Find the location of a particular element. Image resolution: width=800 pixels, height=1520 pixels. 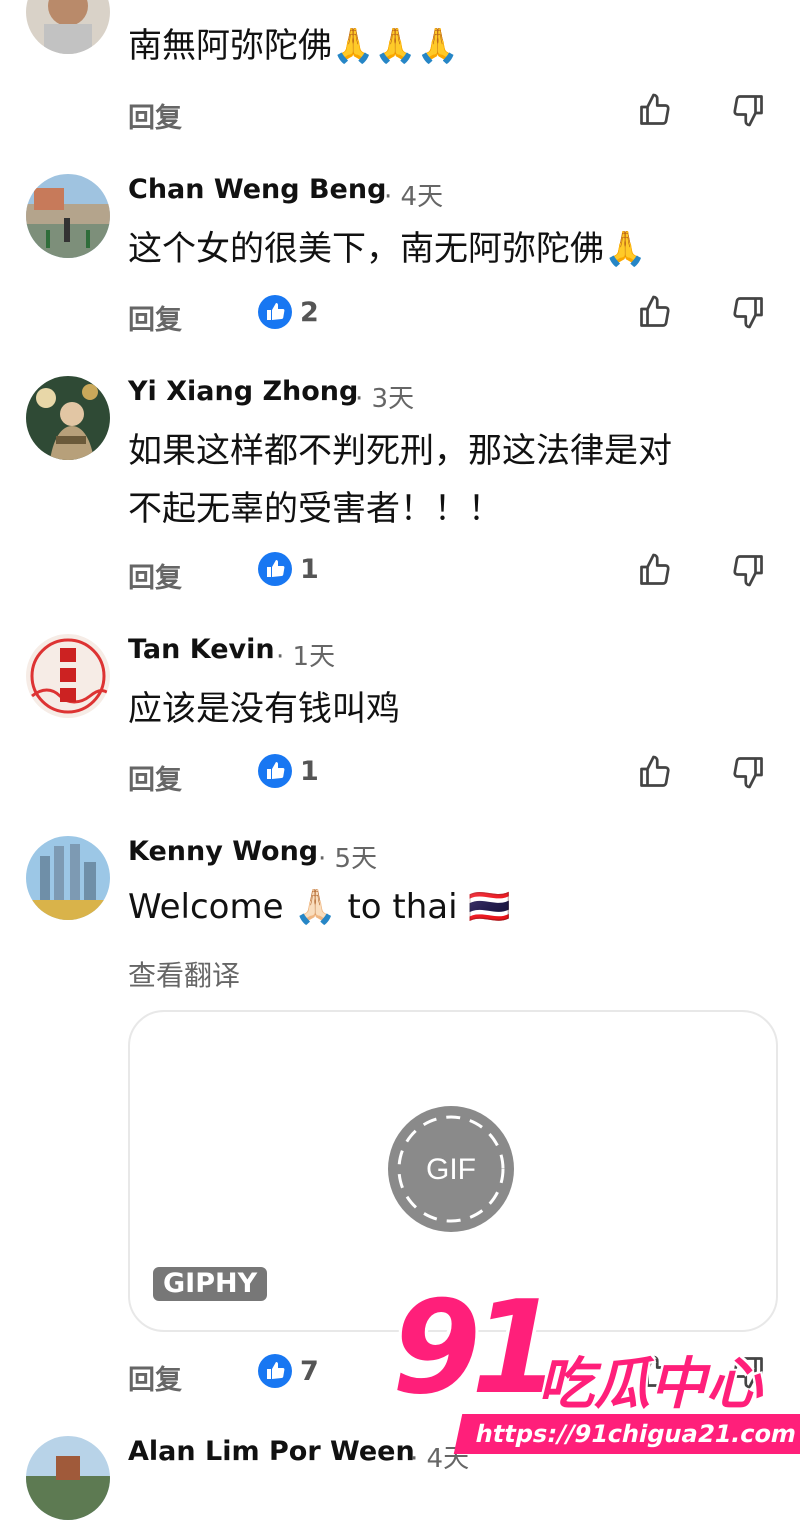

comment-text: Welcome 🙏🏻 to thai 🇹🇭 is located at coordinates (319, 907).